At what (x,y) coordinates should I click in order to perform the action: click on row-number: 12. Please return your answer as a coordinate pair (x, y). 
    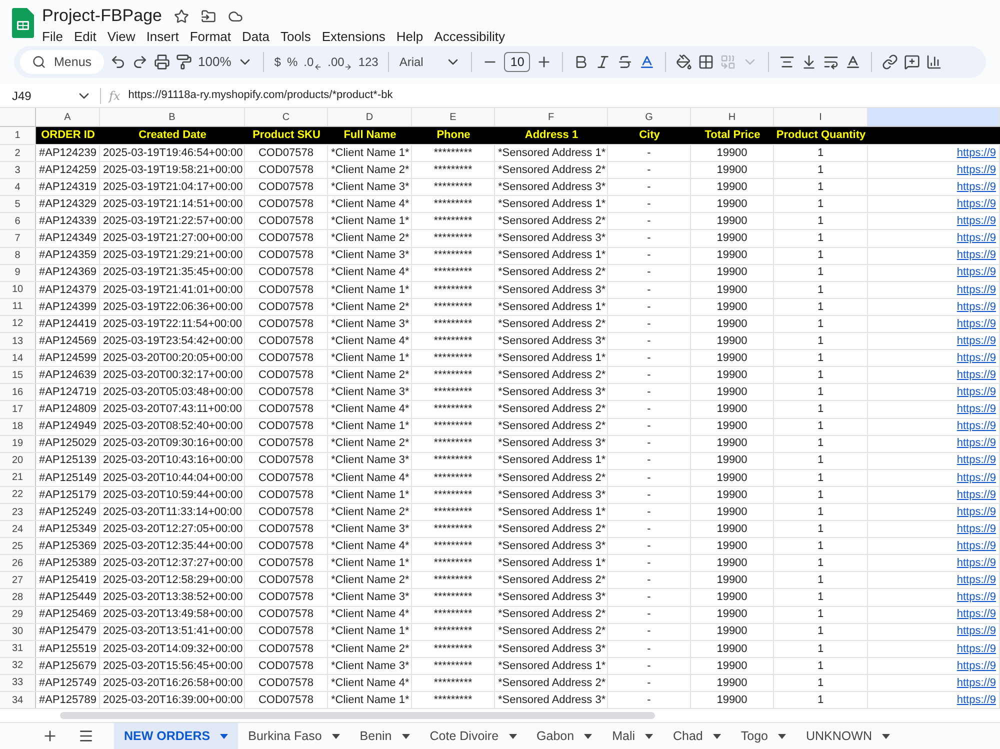
    Looking at the image, I should click on (18, 324).